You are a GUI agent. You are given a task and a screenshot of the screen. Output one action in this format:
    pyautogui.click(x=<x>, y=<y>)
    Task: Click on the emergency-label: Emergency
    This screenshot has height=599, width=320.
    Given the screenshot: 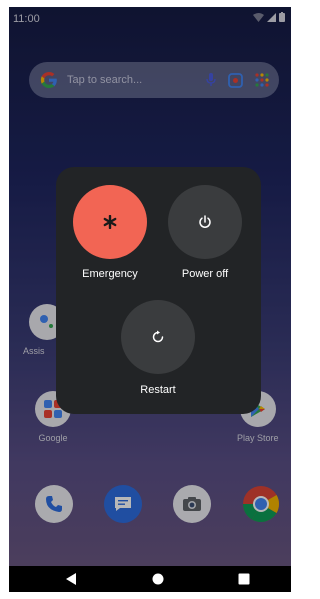 What is the action you would take?
    pyautogui.click(x=110, y=274)
    